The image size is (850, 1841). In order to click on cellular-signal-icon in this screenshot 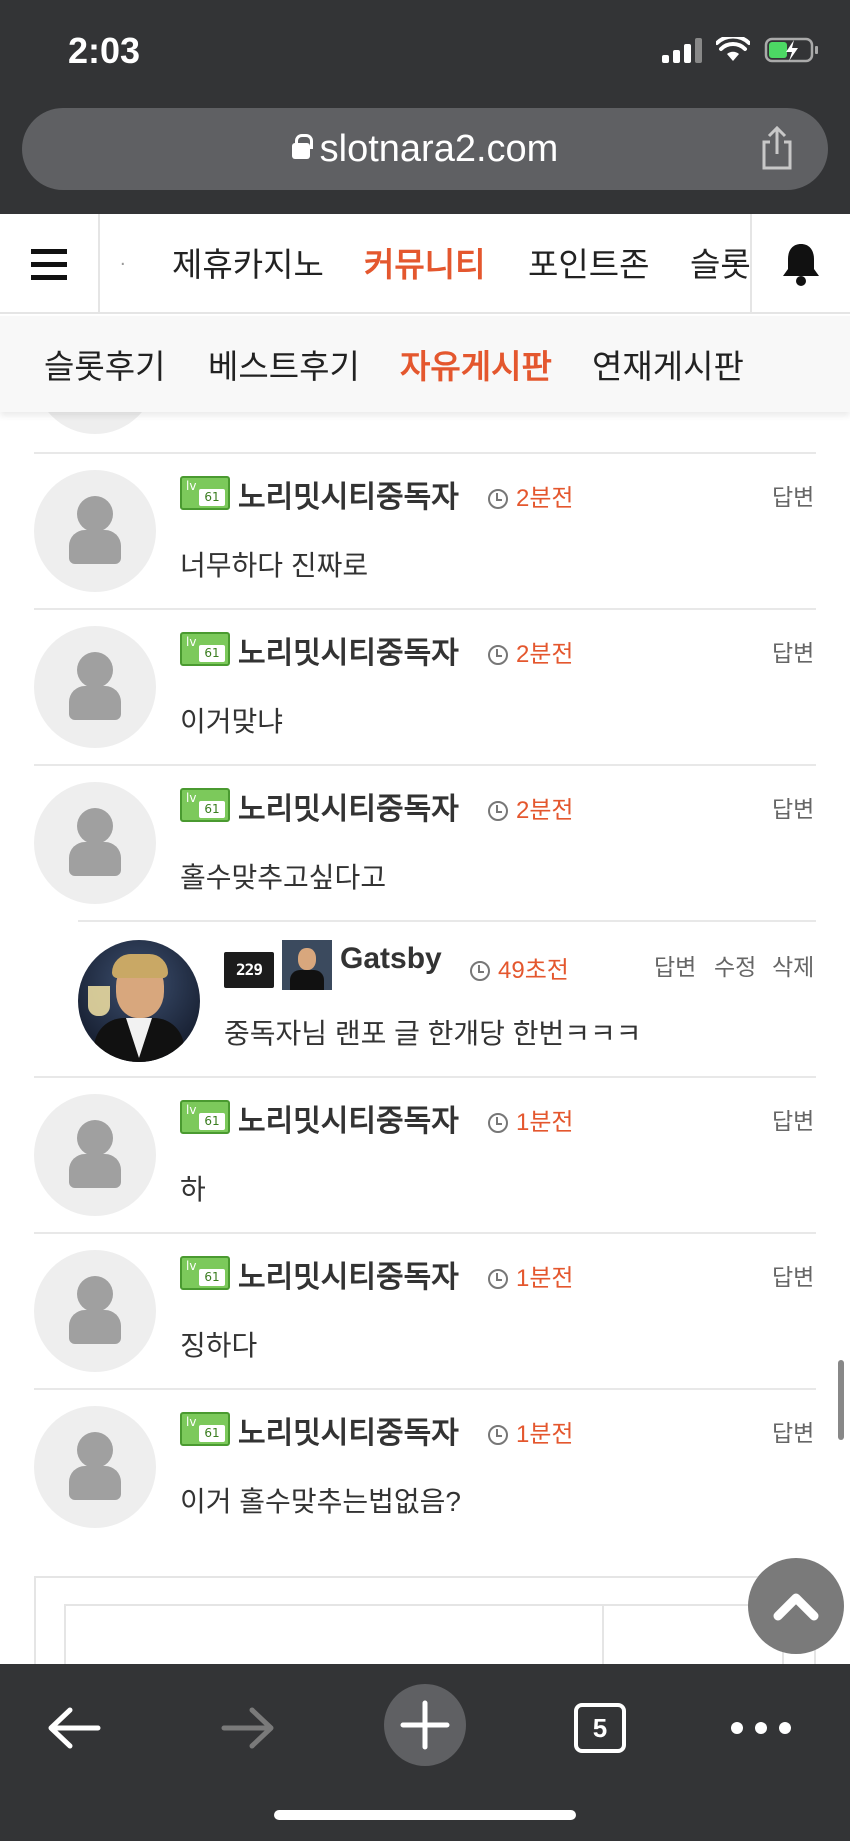, I will do `click(682, 50)`.